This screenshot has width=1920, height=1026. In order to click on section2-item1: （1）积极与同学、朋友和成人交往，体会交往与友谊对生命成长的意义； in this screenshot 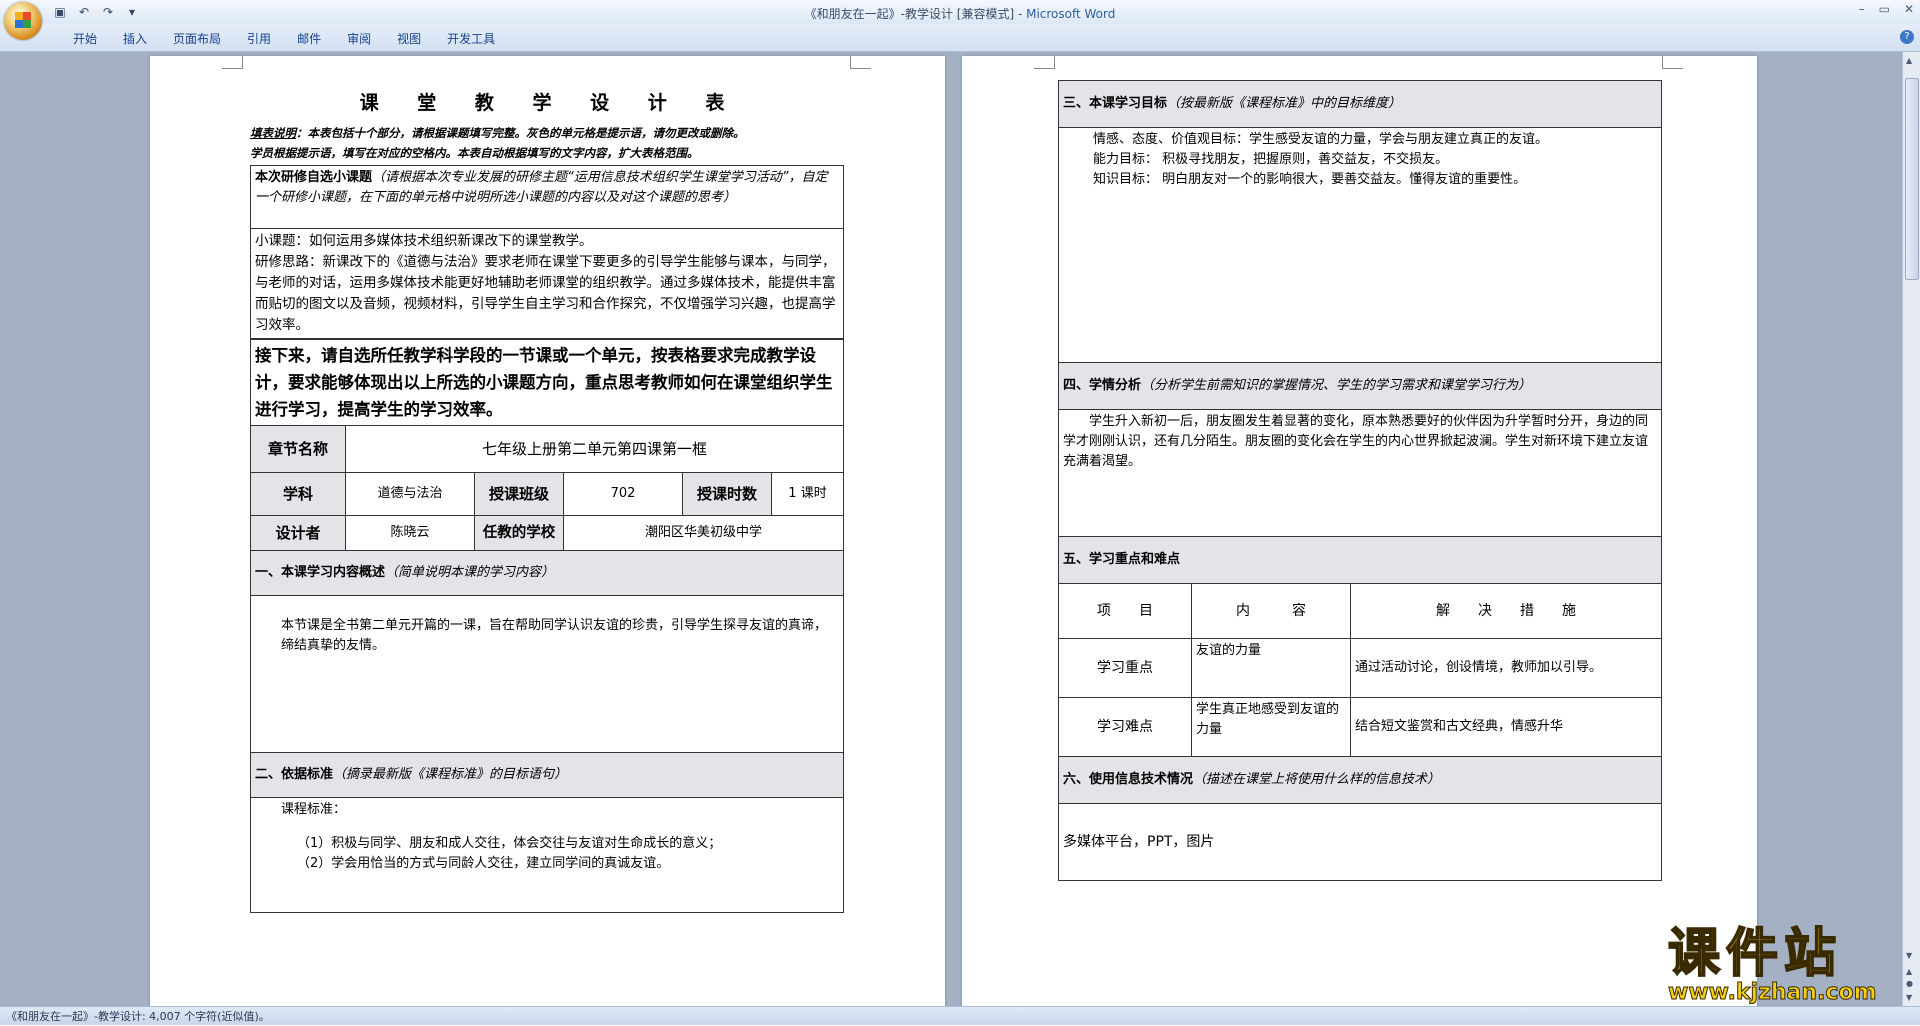, I will do `click(509, 843)`.